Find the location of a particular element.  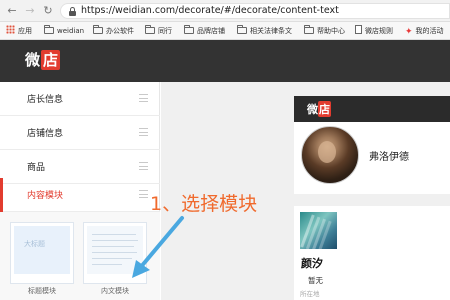

bookmark-peers: 同行 is located at coordinates (158, 31).